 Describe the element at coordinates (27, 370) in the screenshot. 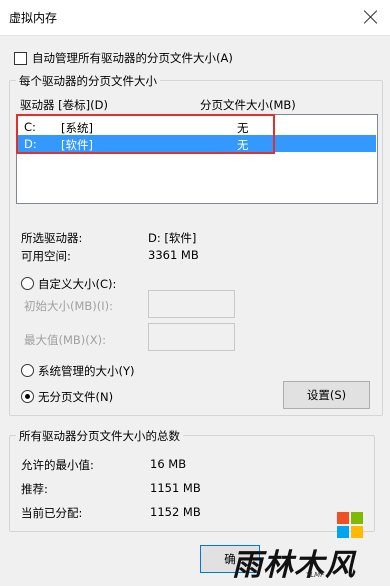

I see `system-managed-radio` at that location.